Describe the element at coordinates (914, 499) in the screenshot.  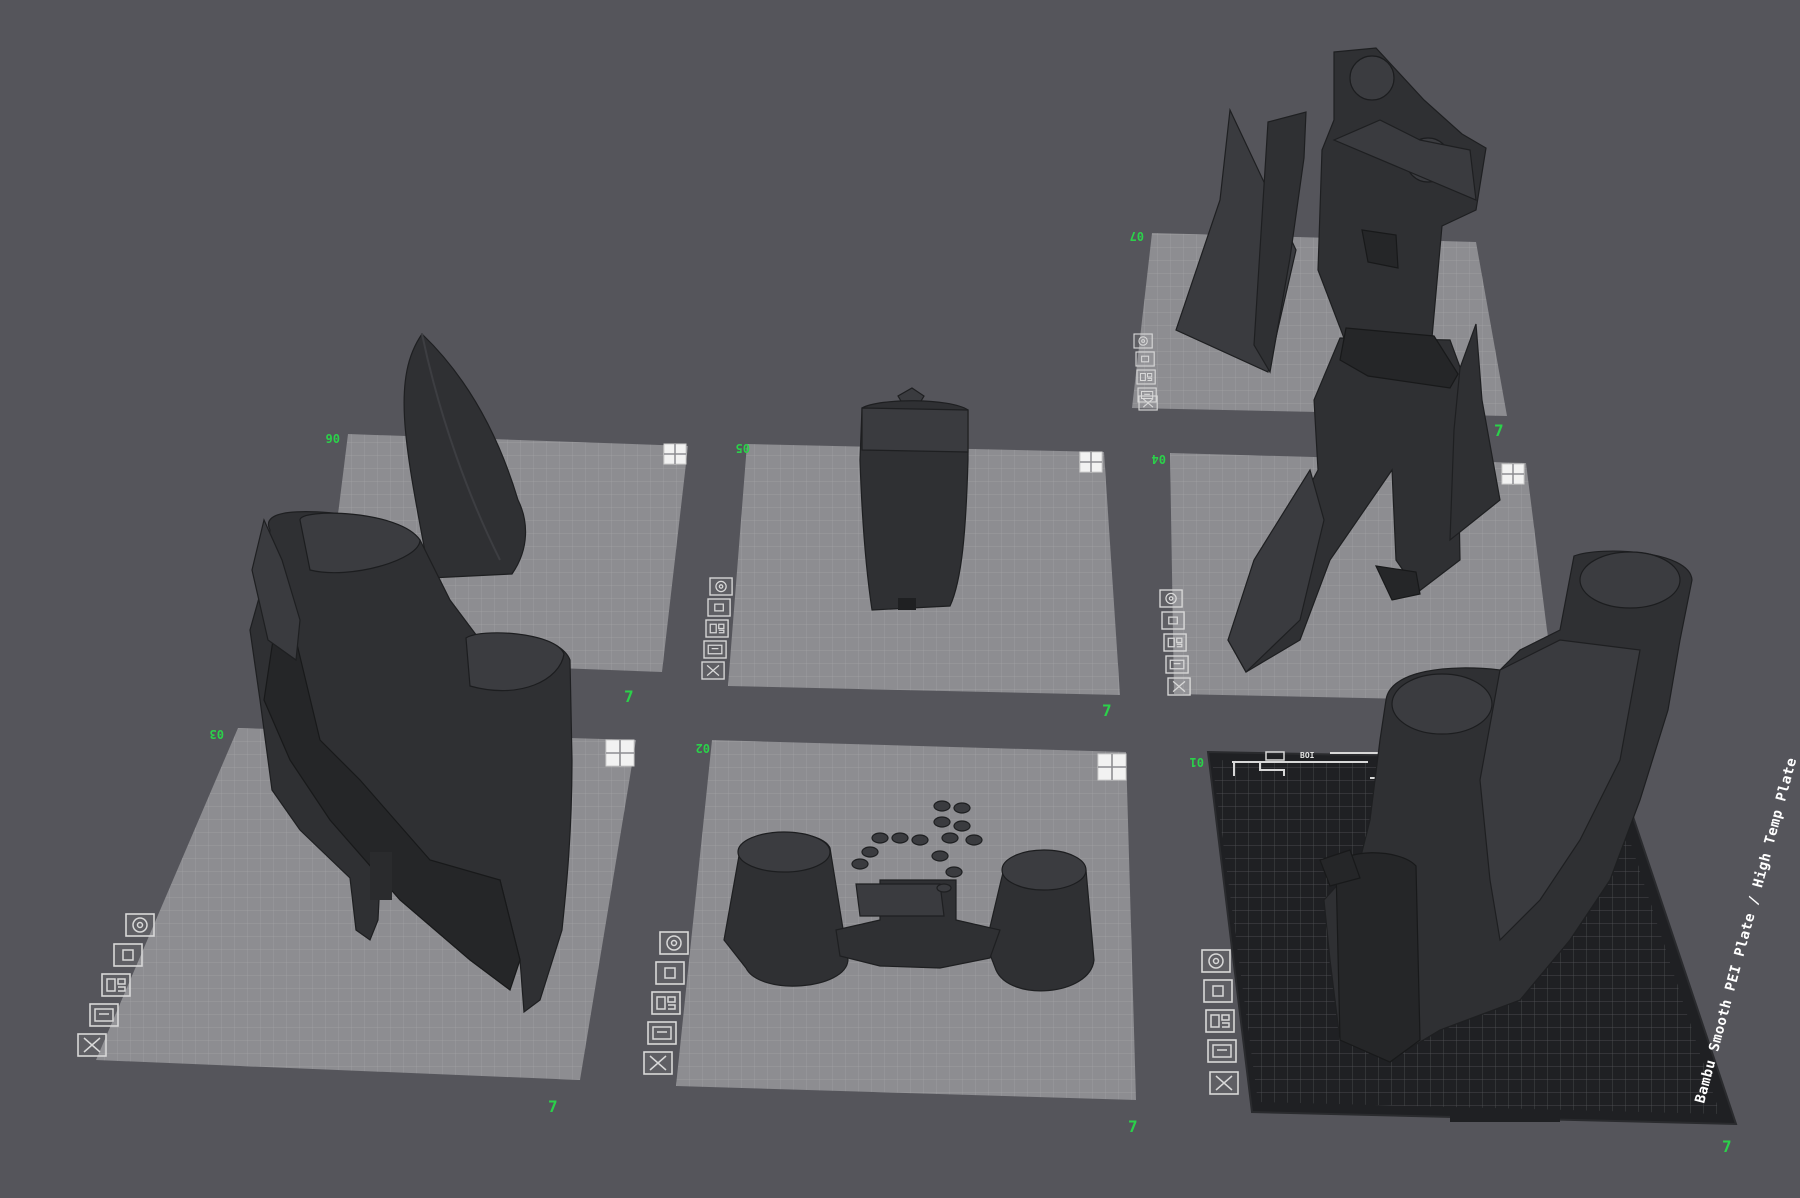
I see `model-block` at that location.